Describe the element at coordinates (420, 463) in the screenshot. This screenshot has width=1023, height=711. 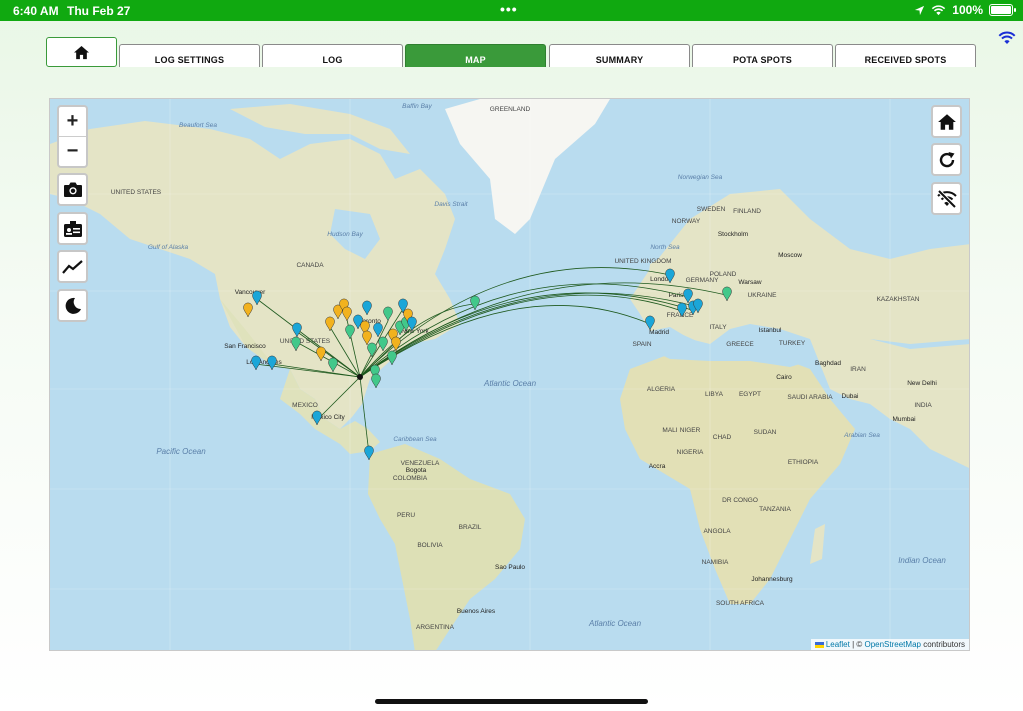
I see `map-label-country: VENEZUELA` at that location.